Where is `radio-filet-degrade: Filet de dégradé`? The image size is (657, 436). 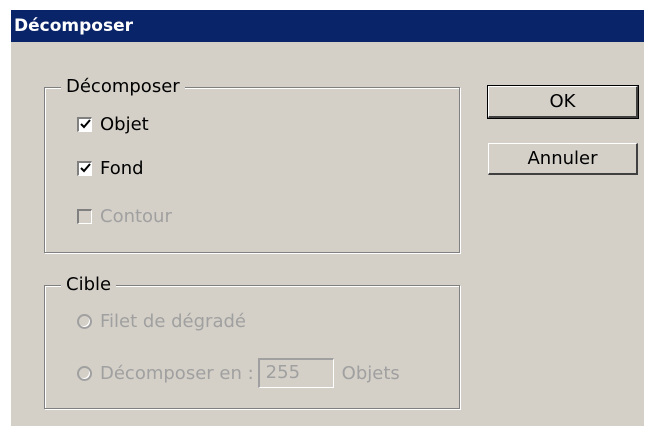 radio-filet-degrade: Filet de dégradé is located at coordinates (161, 321).